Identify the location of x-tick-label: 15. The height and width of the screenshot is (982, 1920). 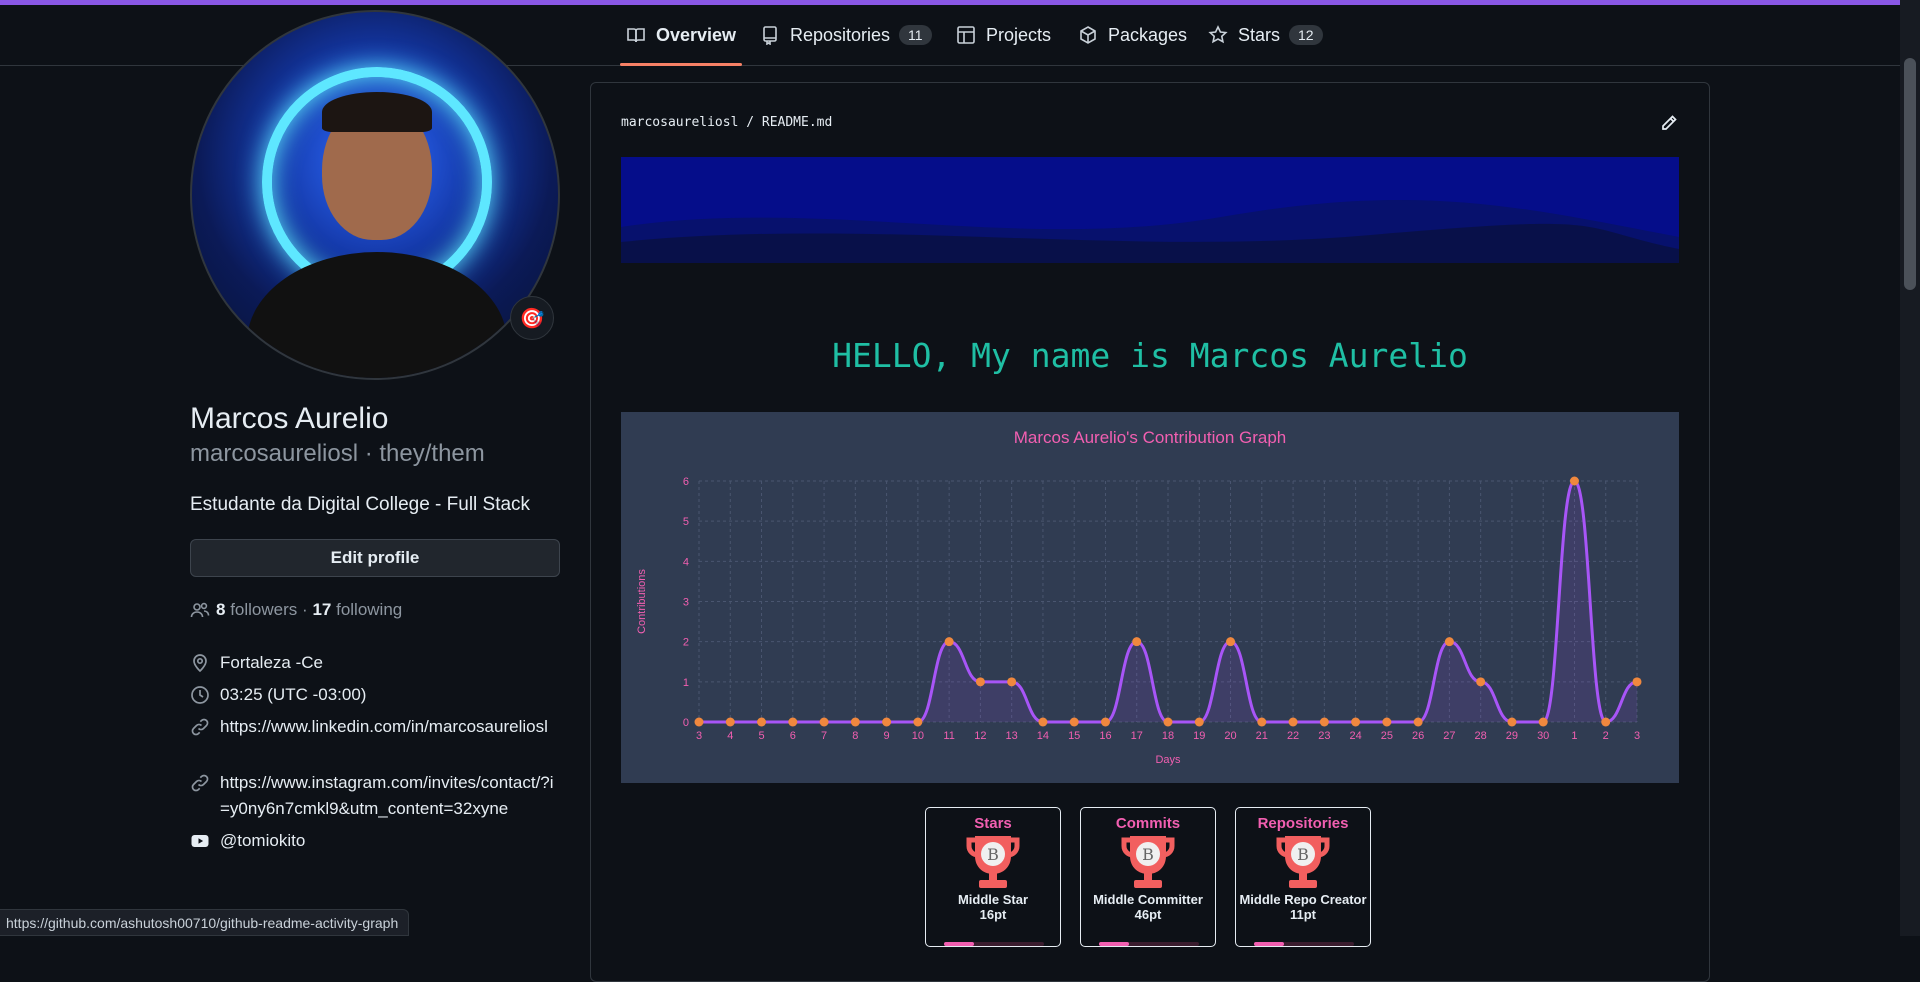
(1074, 736).